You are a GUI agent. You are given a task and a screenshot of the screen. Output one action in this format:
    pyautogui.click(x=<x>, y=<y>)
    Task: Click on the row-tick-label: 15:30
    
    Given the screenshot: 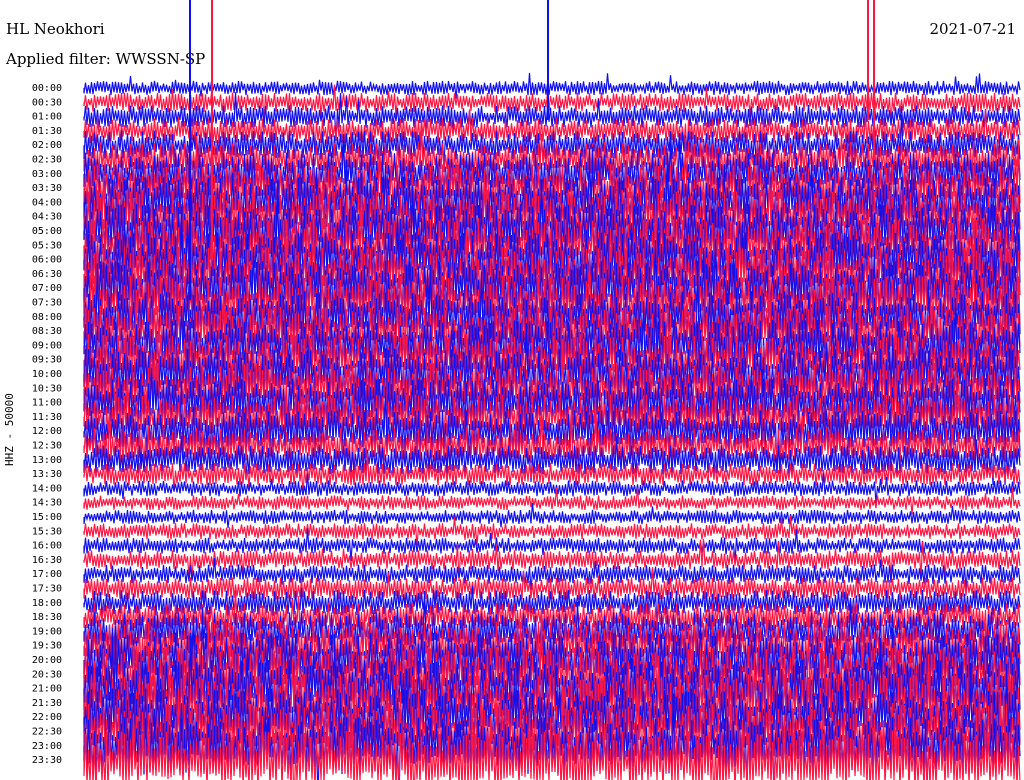 What is the action you would take?
    pyautogui.click(x=47, y=531)
    